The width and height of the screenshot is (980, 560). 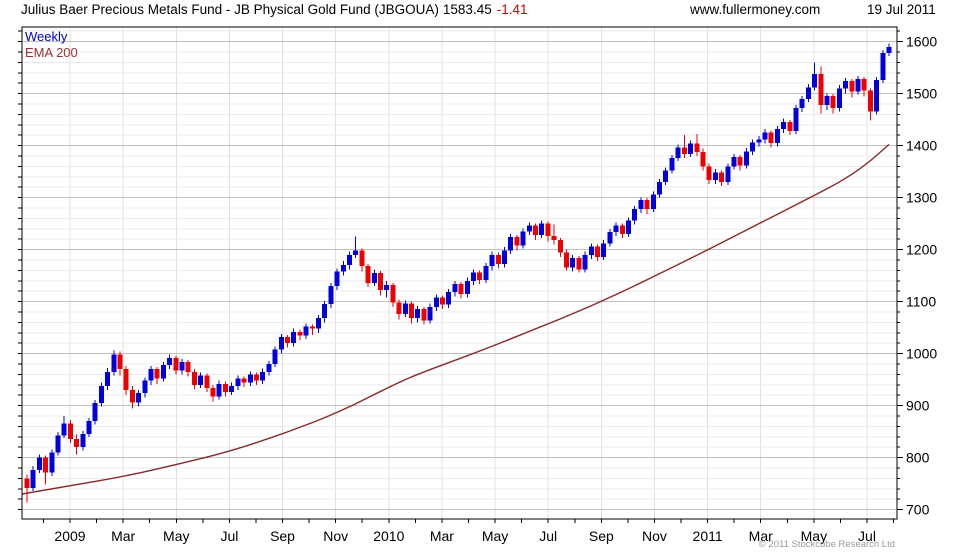 What do you see at coordinates (123, 536) in the screenshot?
I see `svg-text: Mar` at bounding box center [123, 536].